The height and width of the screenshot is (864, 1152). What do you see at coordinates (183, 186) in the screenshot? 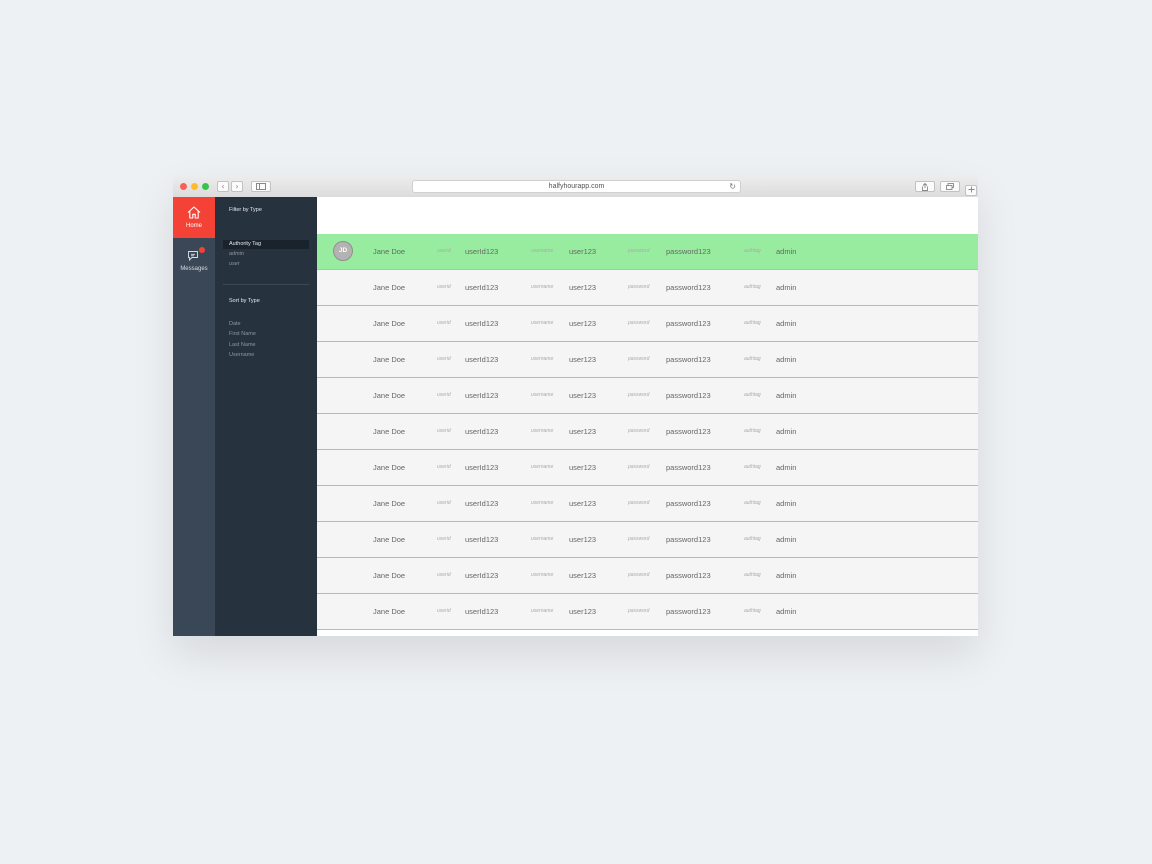
I see `close-window-button` at bounding box center [183, 186].